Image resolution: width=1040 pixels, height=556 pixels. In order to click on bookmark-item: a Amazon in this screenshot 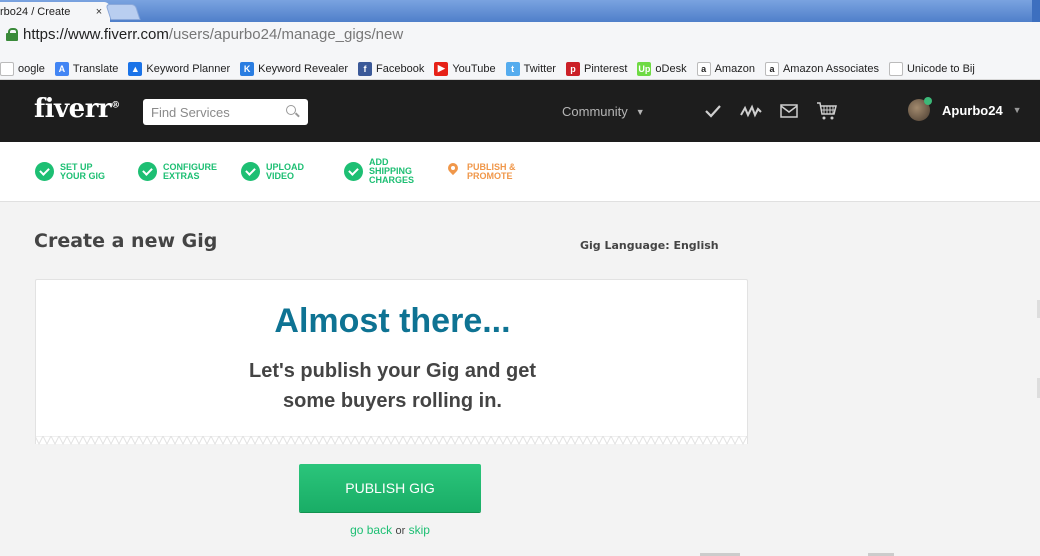, I will do `click(725, 68)`.